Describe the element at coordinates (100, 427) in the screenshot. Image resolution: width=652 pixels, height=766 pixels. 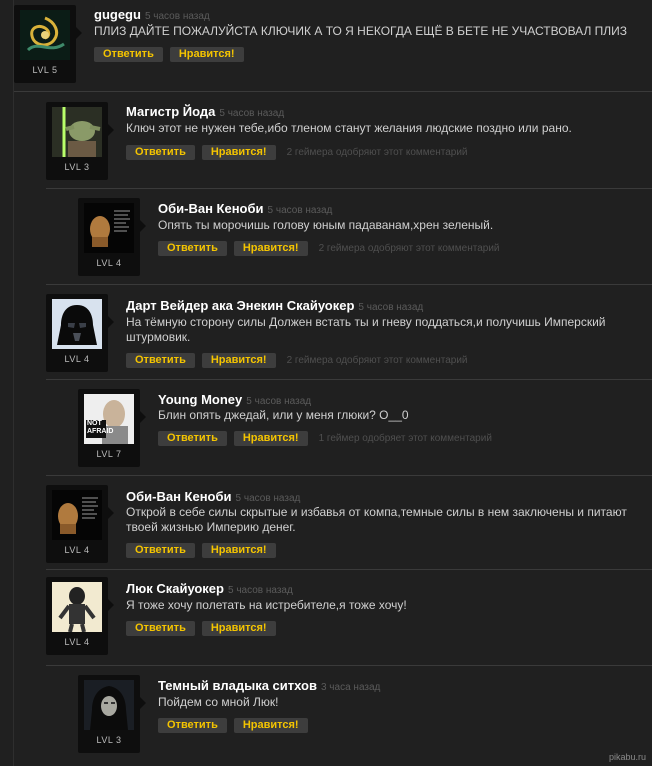
I see `avatar-caption: NOT AFRAID` at that location.